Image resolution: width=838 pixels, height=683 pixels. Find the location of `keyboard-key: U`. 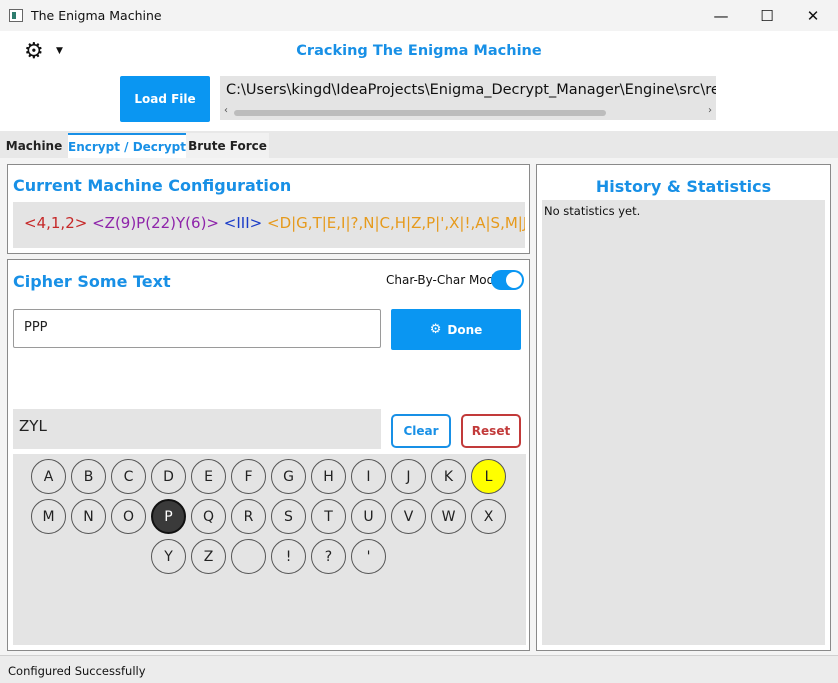

keyboard-key: U is located at coordinates (368, 516).